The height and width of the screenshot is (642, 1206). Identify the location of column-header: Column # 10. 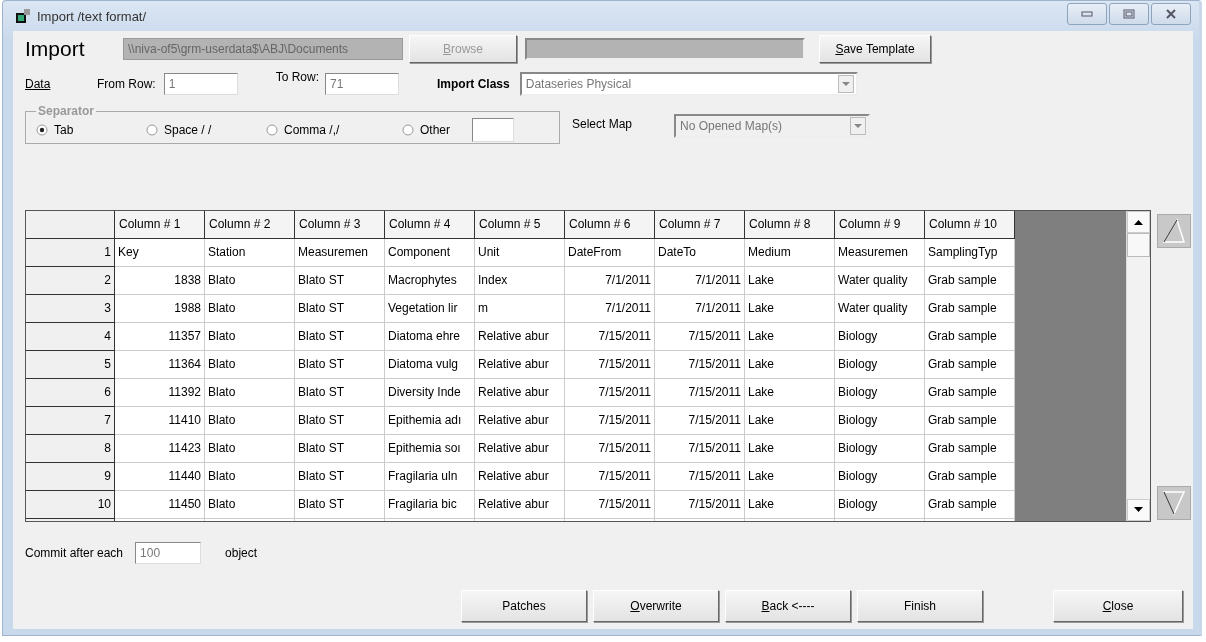
(970, 225).